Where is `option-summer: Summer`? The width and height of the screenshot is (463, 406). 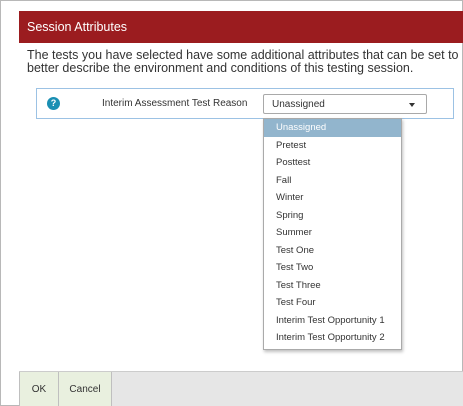
option-summer: Summer is located at coordinates (332, 233).